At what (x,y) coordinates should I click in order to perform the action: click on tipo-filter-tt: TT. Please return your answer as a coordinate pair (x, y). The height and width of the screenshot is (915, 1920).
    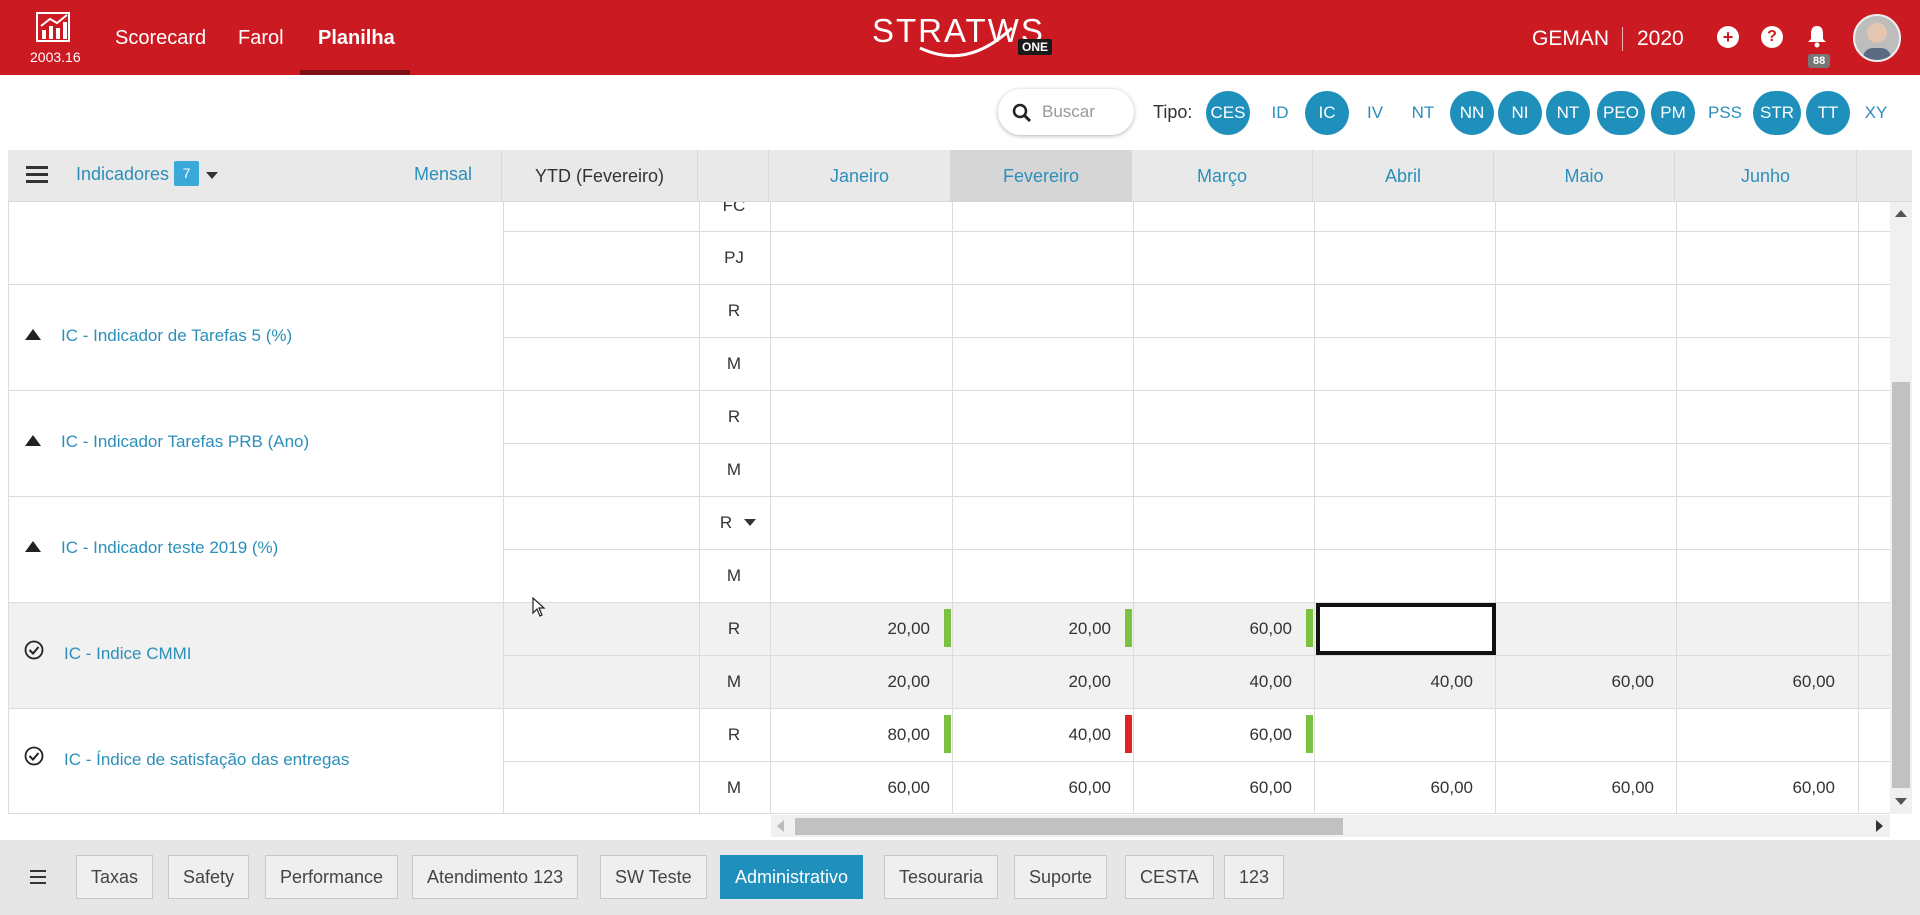
    Looking at the image, I should click on (1828, 113).